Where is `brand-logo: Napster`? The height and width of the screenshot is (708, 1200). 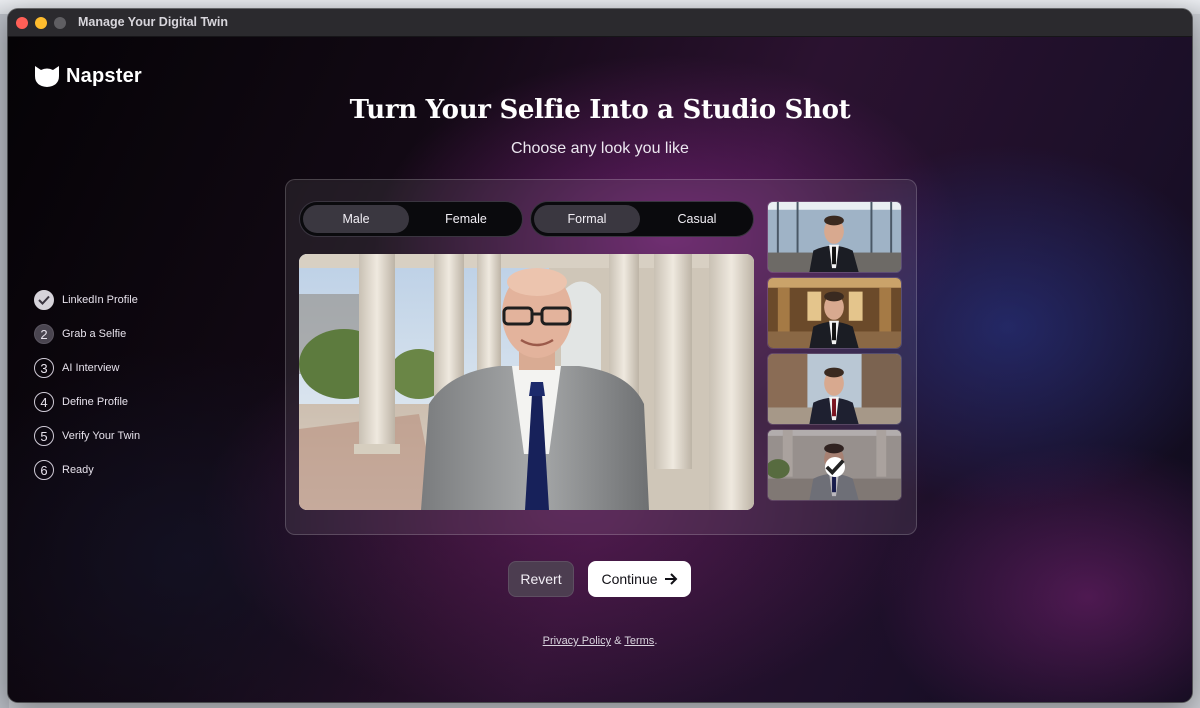 brand-logo: Napster is located at coordinates (88, 76).